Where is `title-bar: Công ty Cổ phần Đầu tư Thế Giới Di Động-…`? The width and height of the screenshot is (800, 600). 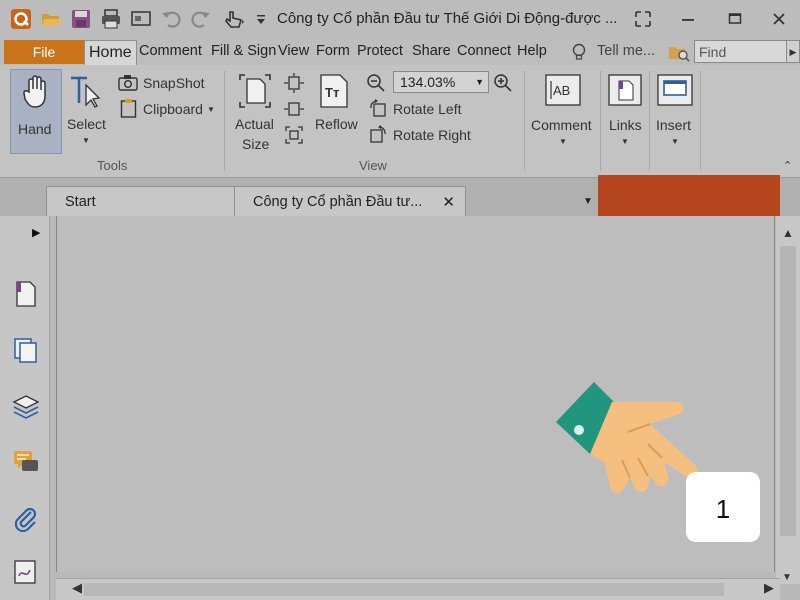
title-bar: Công ty Cổ phần Đầu tư Thế Giới Di Động-… is located at coordinates (400, 19).